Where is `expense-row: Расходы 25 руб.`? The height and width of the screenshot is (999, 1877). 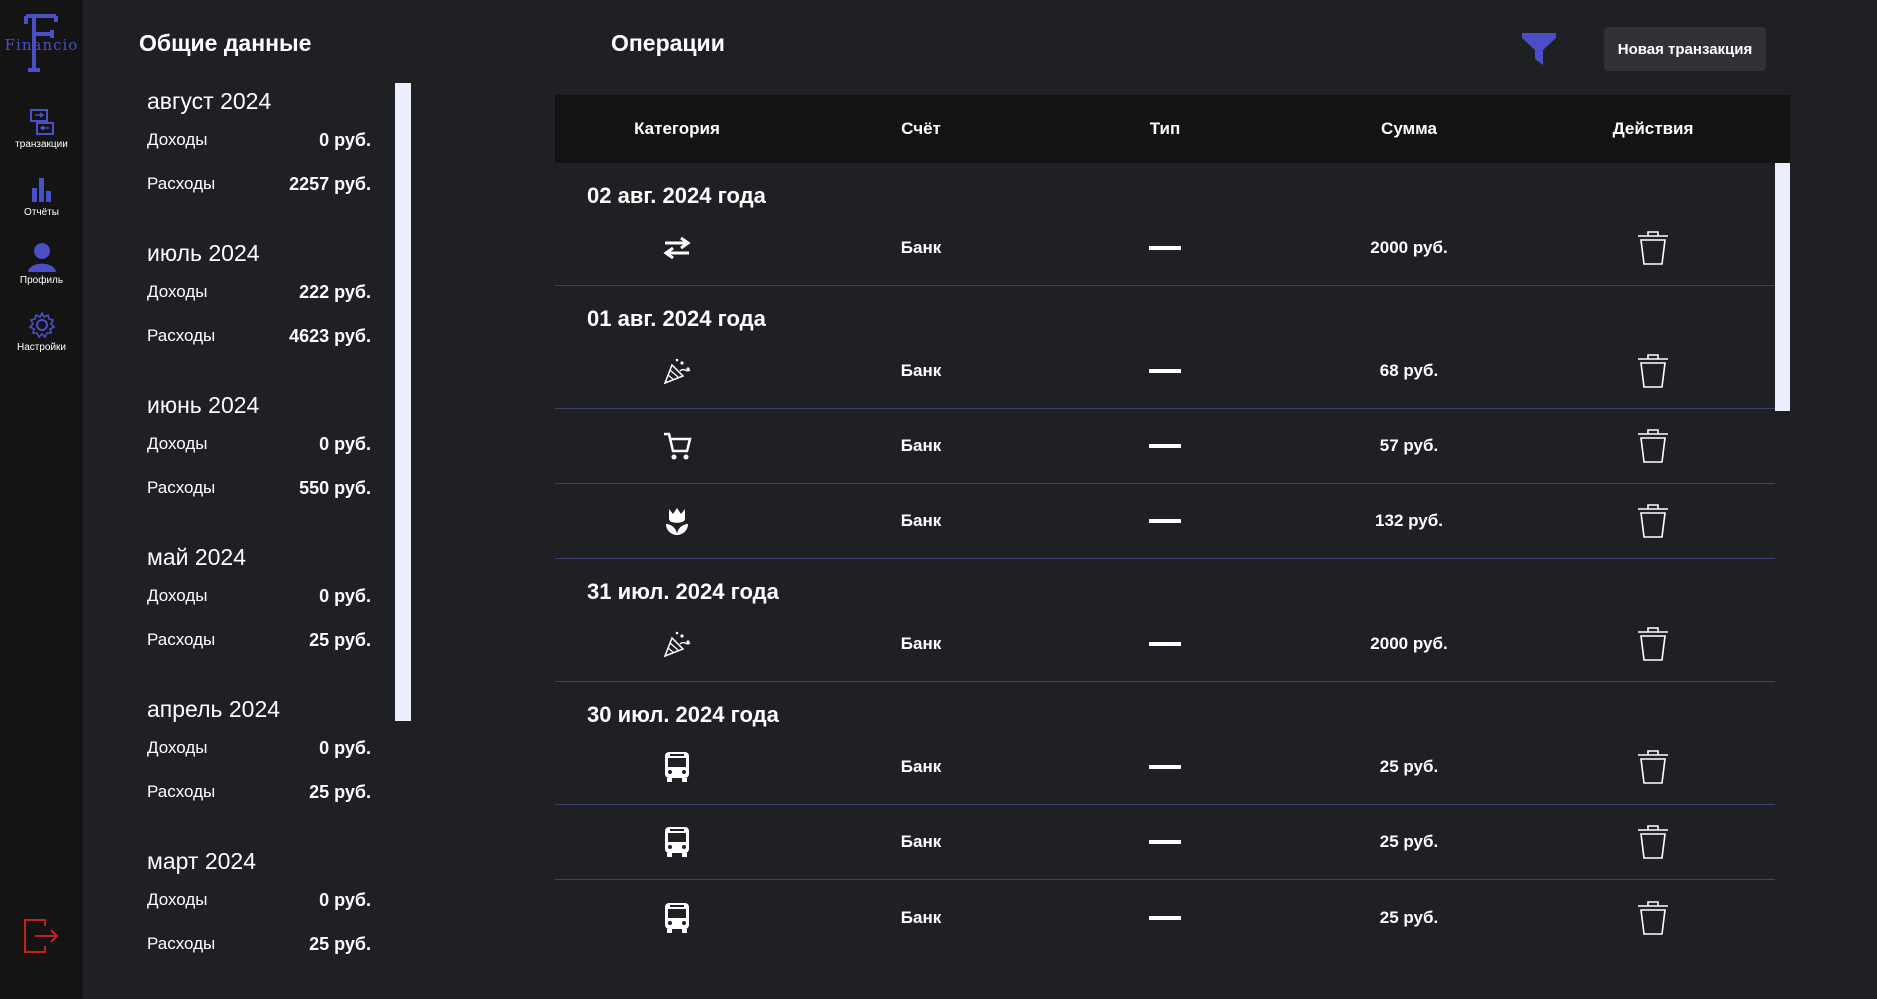
expense-row: Расходы 25 руб. is located at coordinates (259, 944).